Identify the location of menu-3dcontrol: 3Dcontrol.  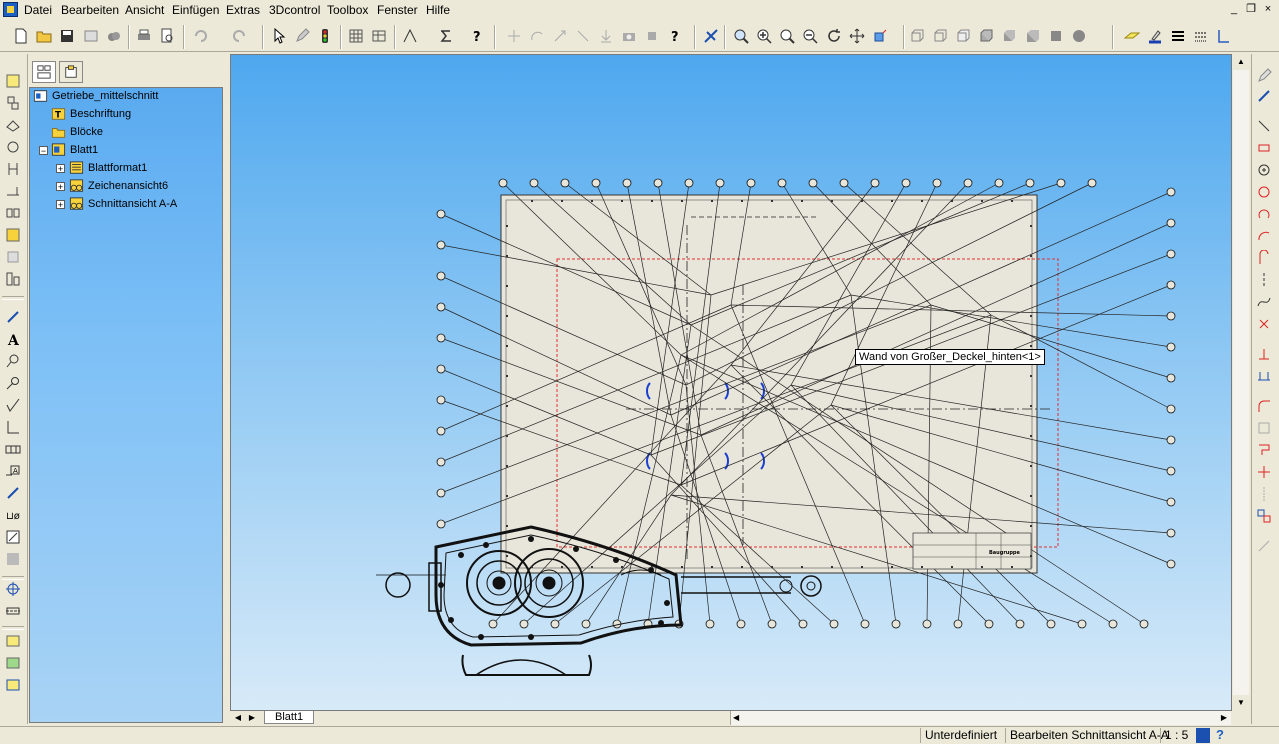
(294, 10).